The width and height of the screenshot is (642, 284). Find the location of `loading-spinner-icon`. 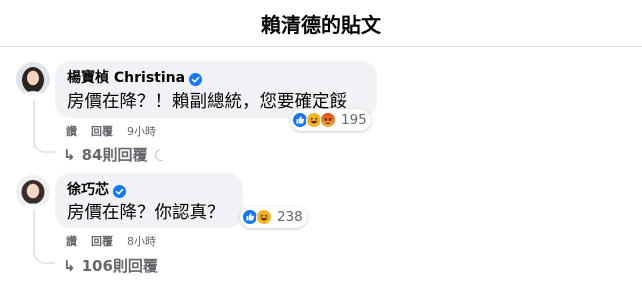

loading-spinner-icon is located at coordinates (161, 154).